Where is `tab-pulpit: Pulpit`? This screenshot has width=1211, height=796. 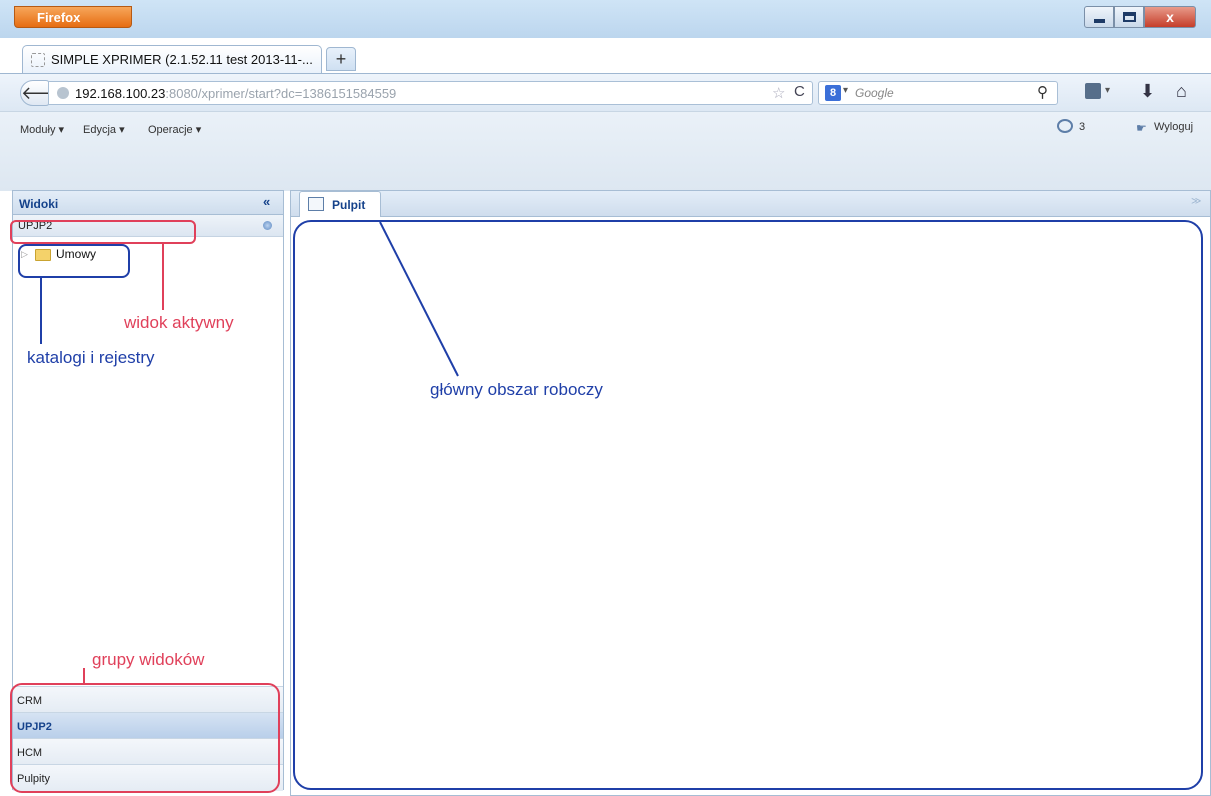
tab-pulpit: Pulpit is located at coordinates (340, 204).